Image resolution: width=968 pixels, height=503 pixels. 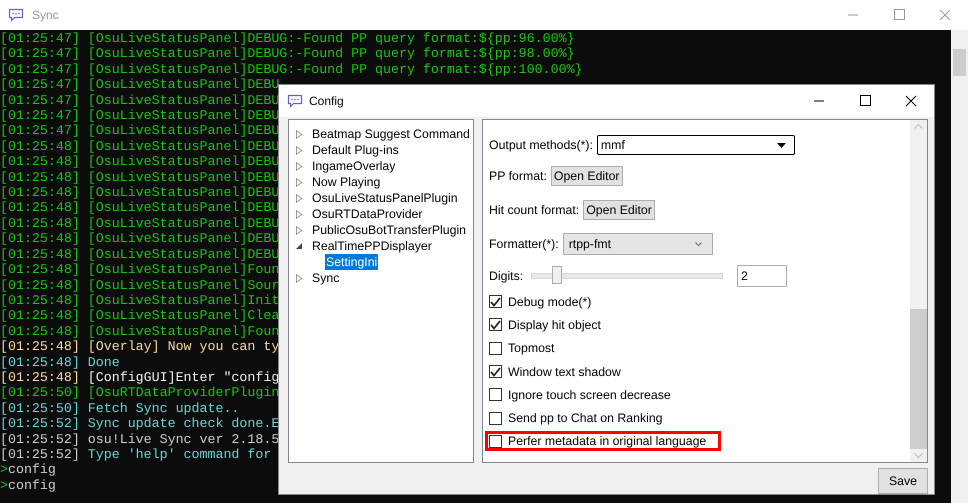 I want to click on log-message: [ConfigGUI]Enter "config, so click(x=184, y=378).